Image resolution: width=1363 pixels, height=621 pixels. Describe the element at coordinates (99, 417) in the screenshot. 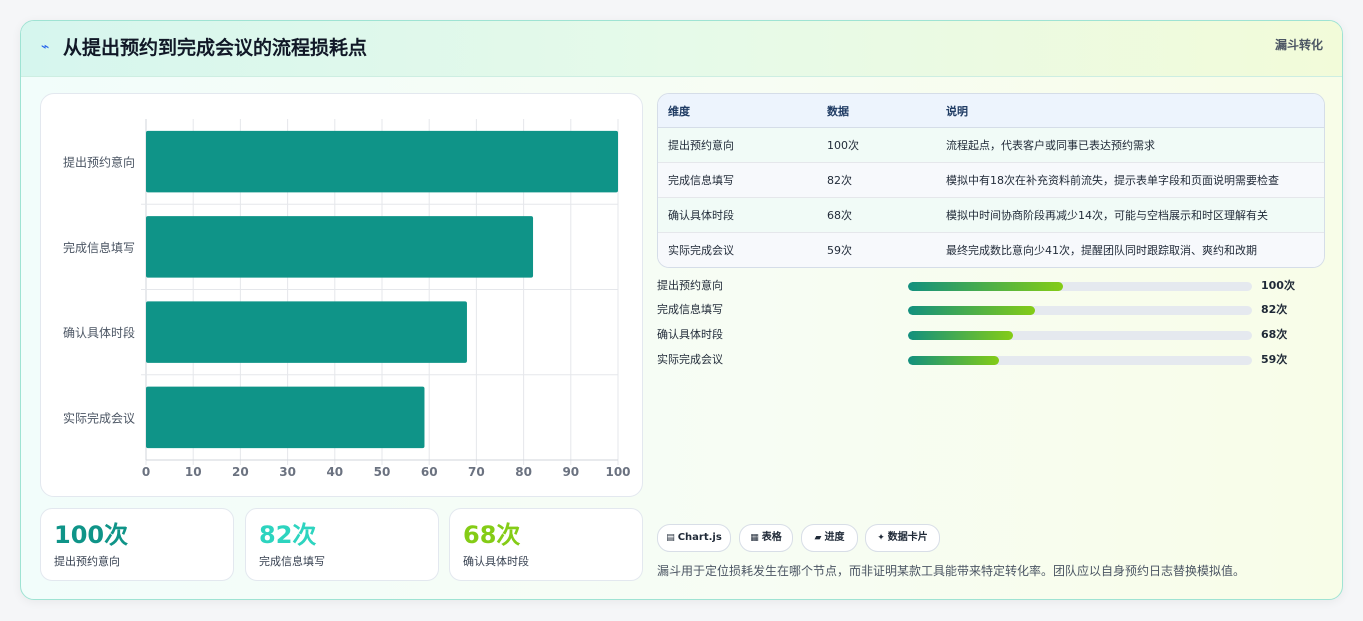

I see `y-tick-label: 实际完成会议` at that location.